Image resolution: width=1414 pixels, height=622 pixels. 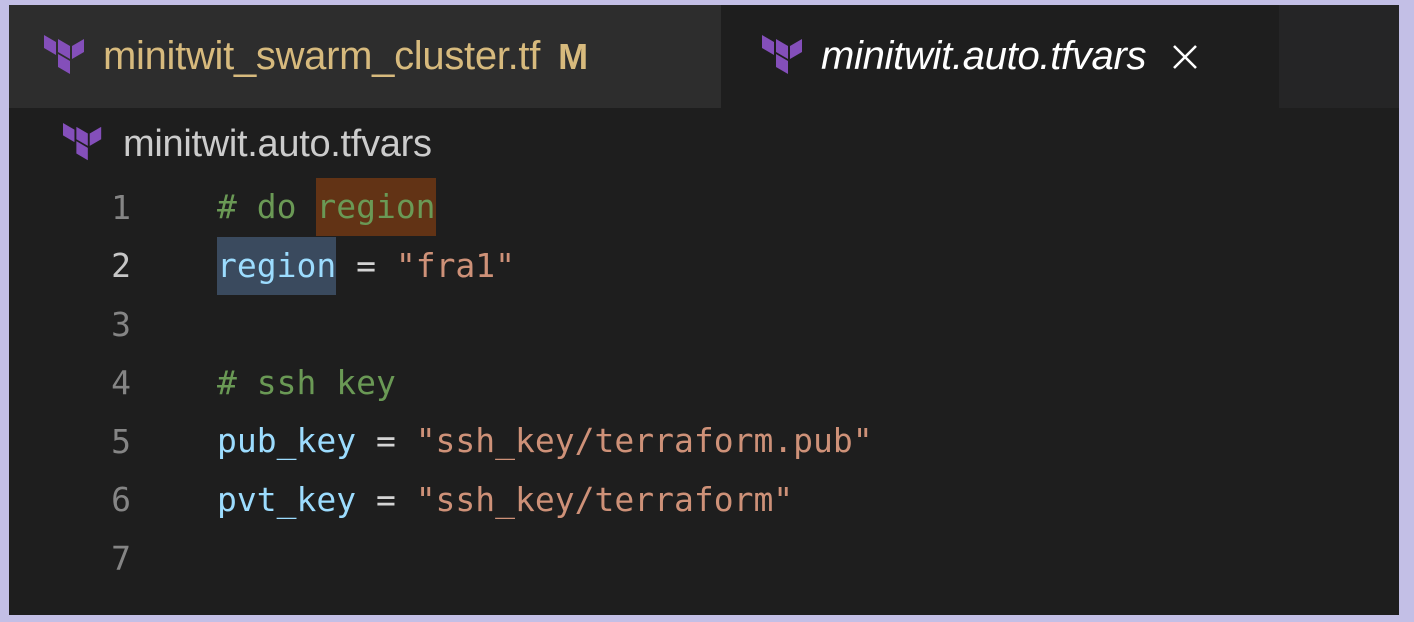 I want to click on tab-minitwit-swarm-cluster: minitwit_swarm_cluster.tf M, so click(x=365, y=56).